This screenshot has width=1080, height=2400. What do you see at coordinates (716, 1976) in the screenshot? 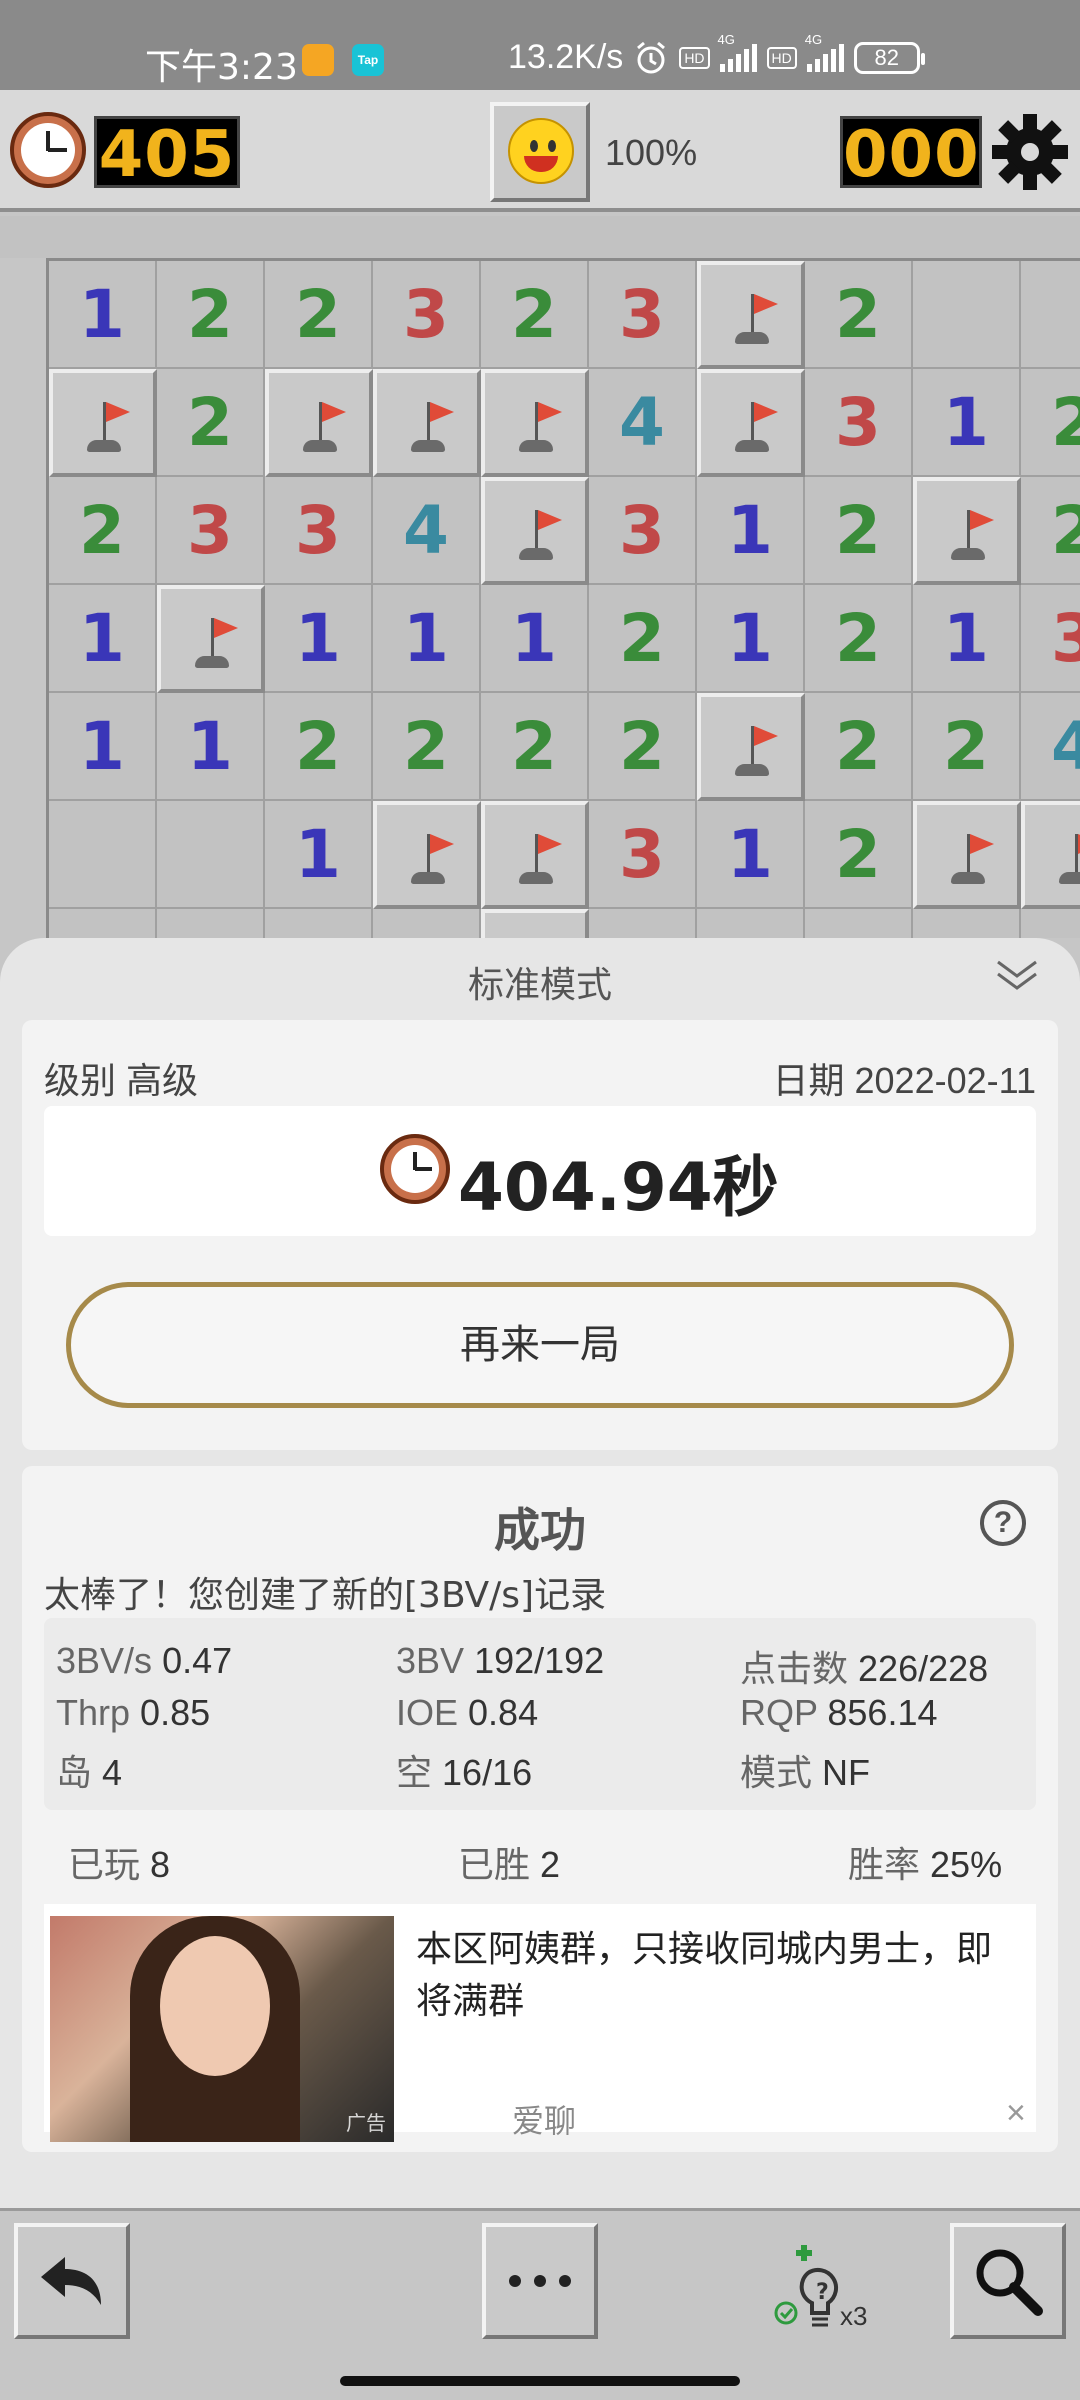
I see `ad-text: 本区阿姨群，只接收同城内男士，即将满群` at bounding box center [716, 1976].